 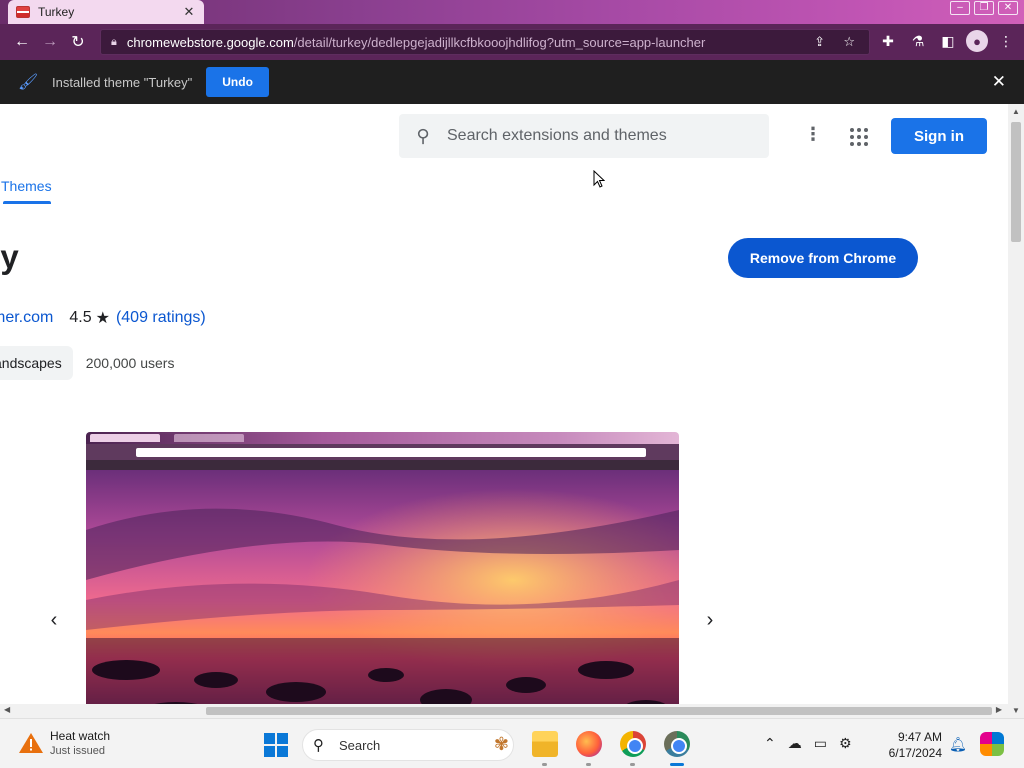 What do you see at coordinates (1016, 411) in the screenshot?
I see `vertical-scrollbar: ▲ ▼` at bounding box center [1016, 411].